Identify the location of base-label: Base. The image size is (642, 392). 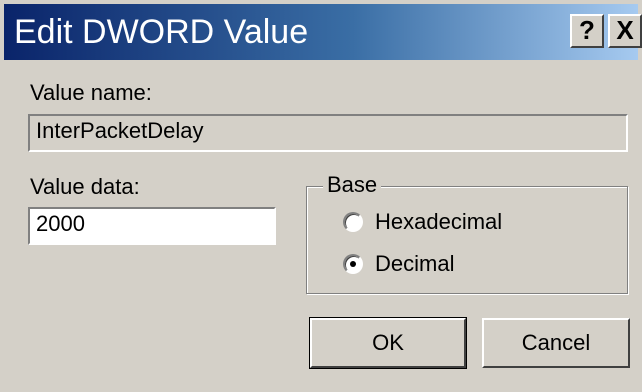
(352, 185).